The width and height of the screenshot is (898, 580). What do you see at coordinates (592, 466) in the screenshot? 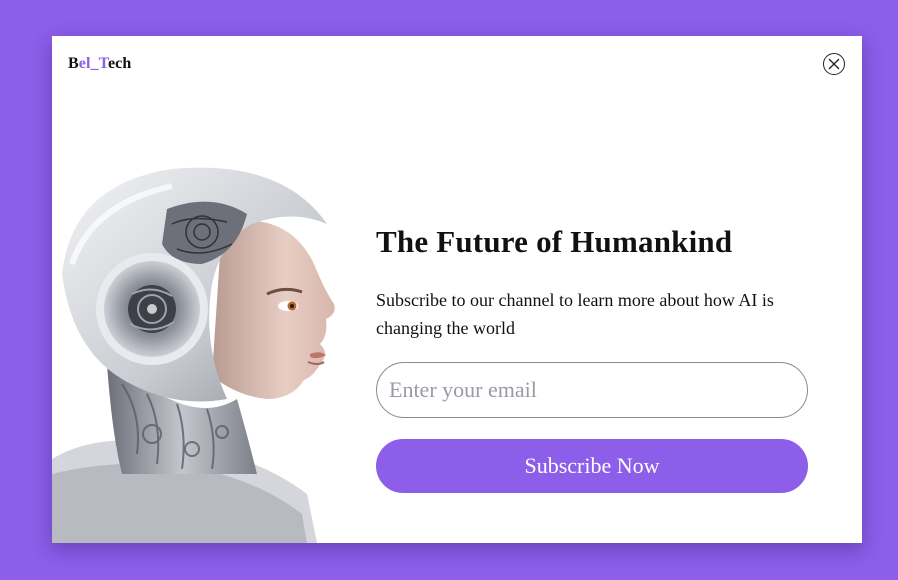
I see `subscribe-button: Subscribe Now` at bounding box center [592, 466].